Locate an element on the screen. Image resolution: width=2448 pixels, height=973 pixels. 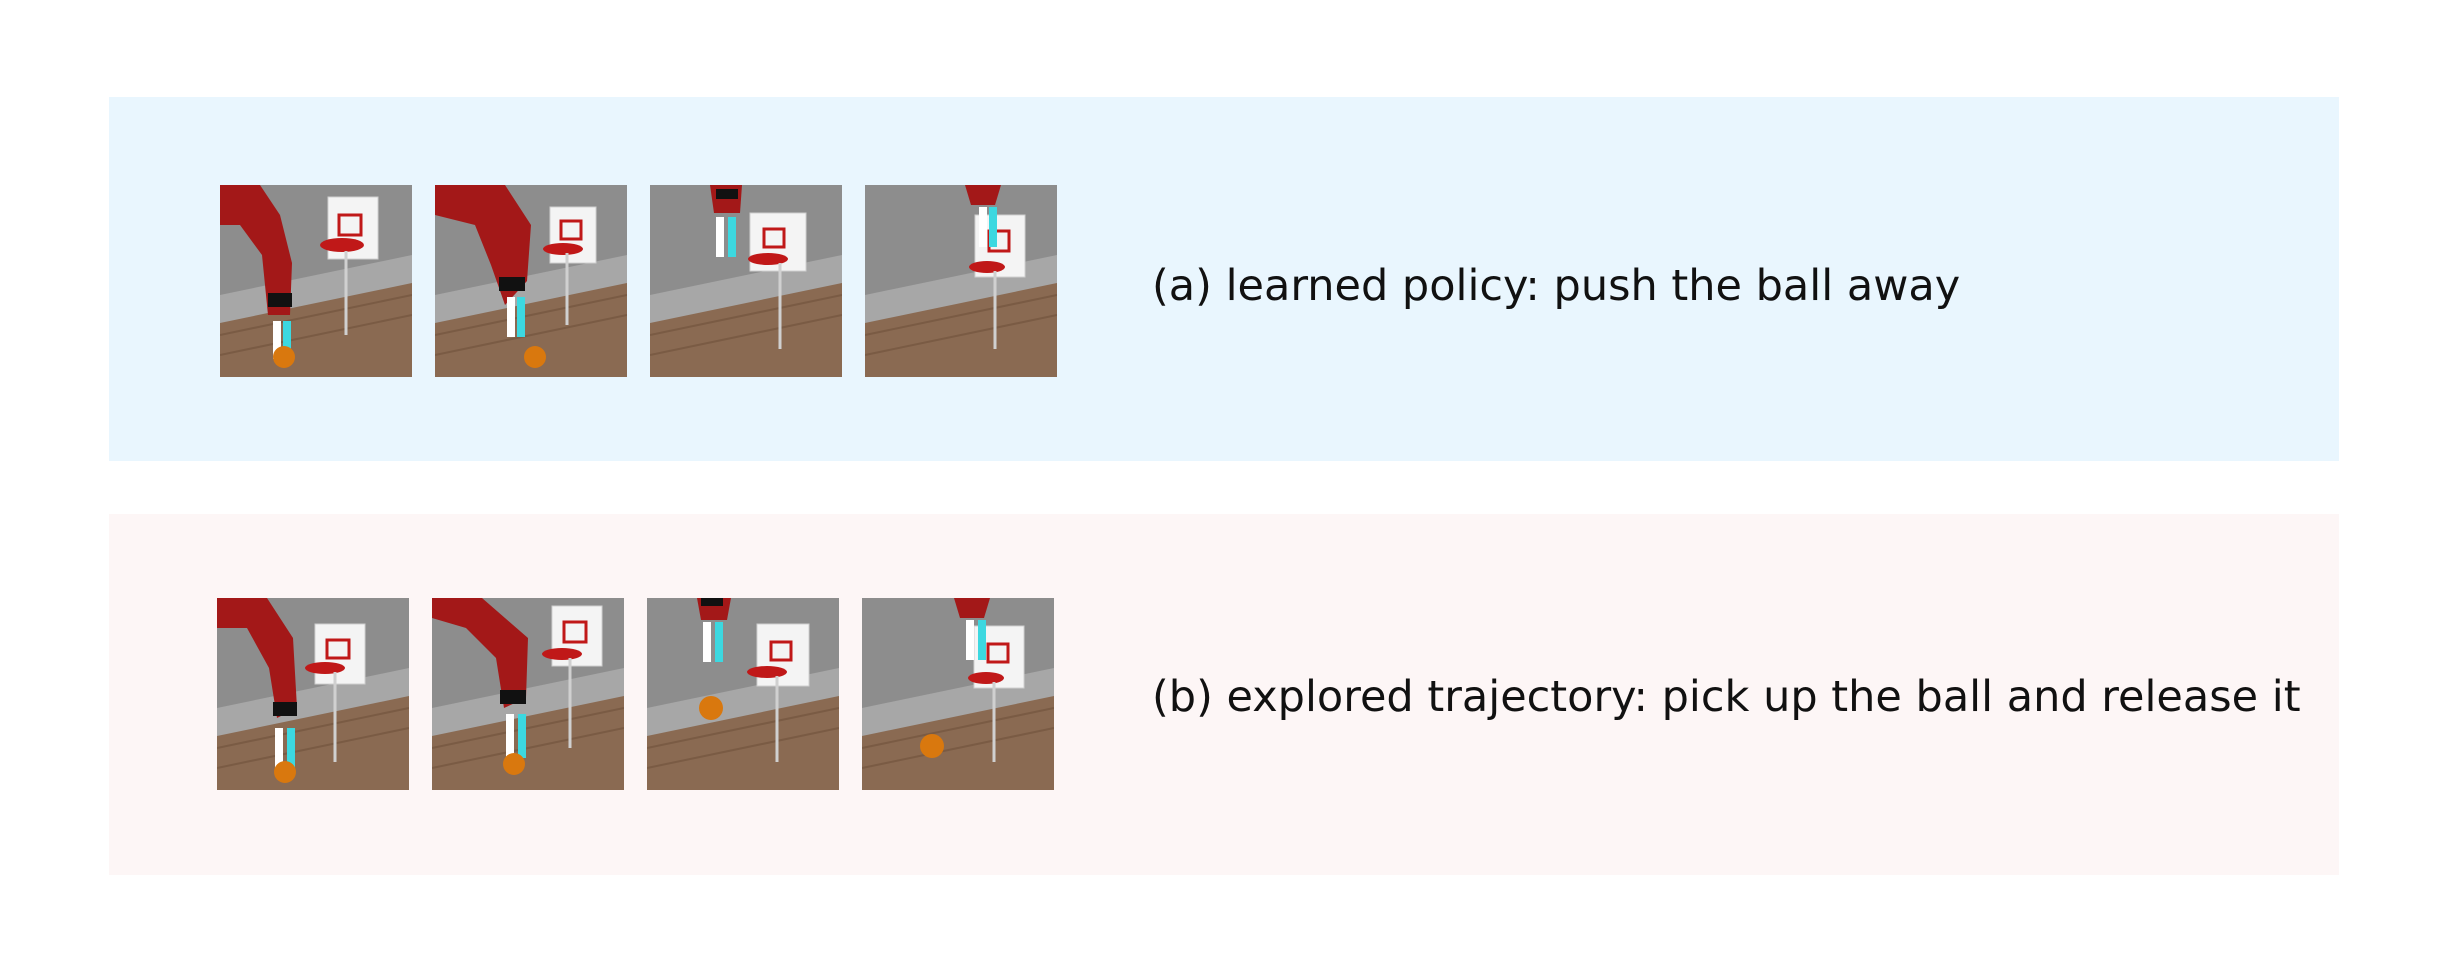
row-a-caption: (a) learned policy: push the ball away is located at coordinates (1556, 286).